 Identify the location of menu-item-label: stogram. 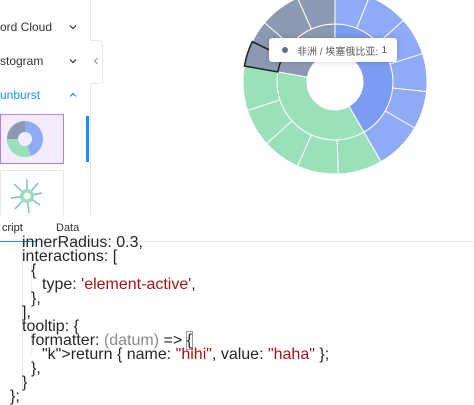
(22, 61).